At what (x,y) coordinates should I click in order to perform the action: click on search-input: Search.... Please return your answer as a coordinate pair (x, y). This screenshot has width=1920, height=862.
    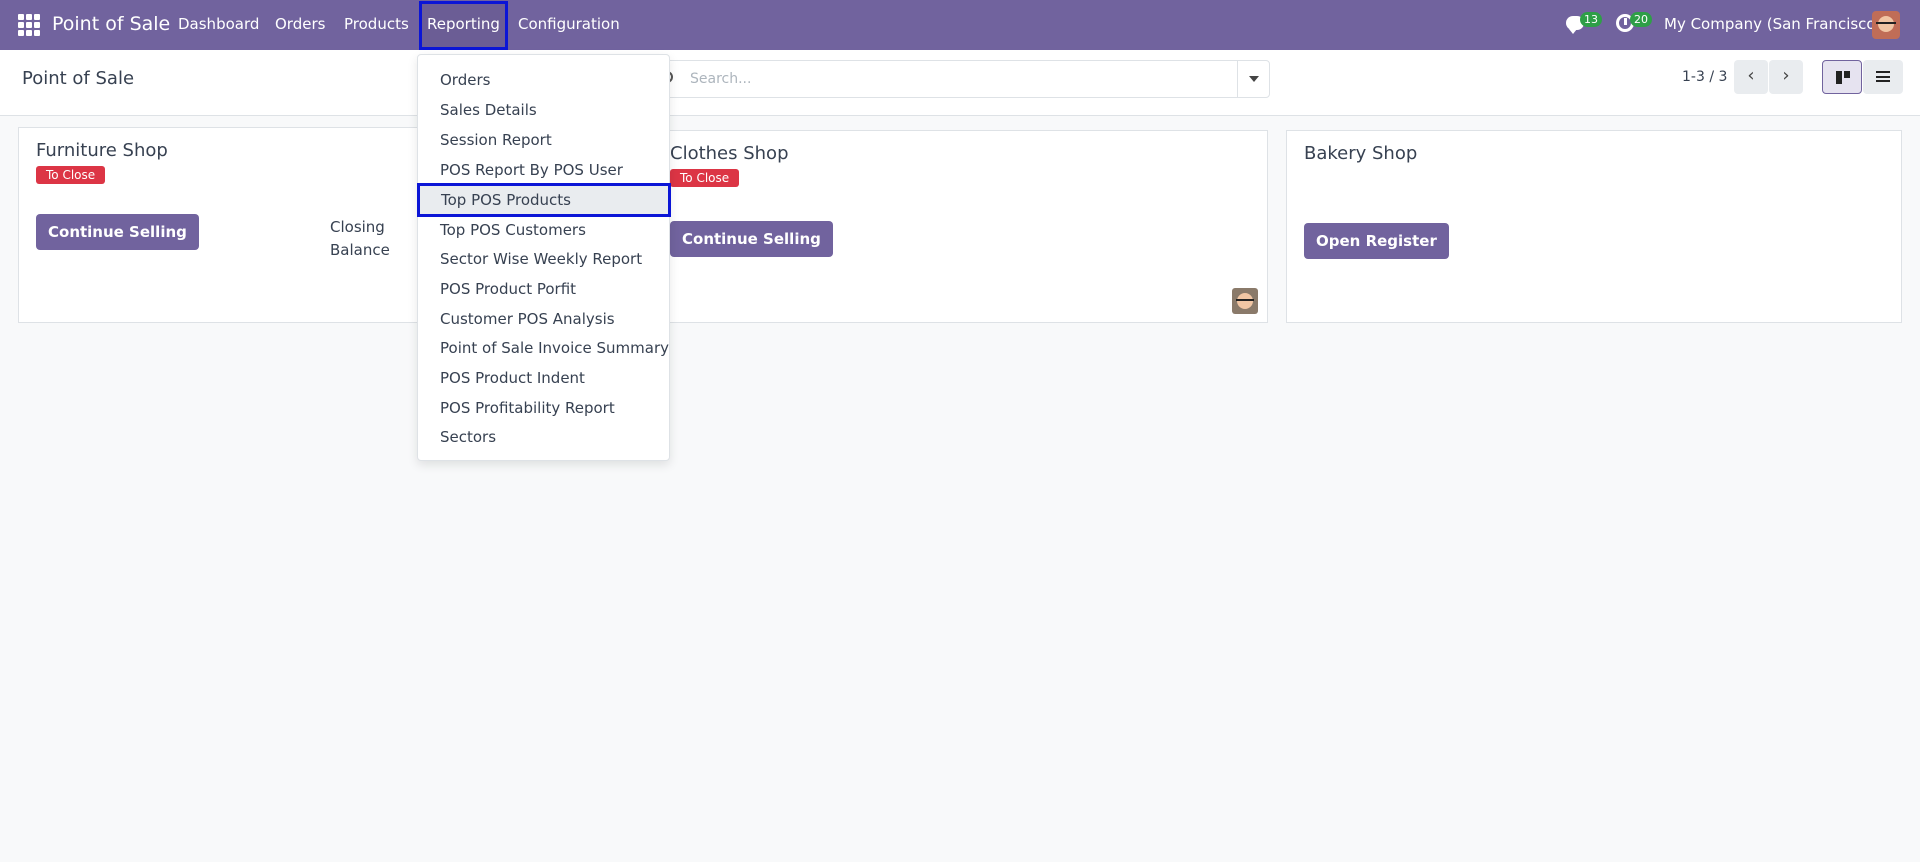
    Looking at the image, I should click on (961, 79).